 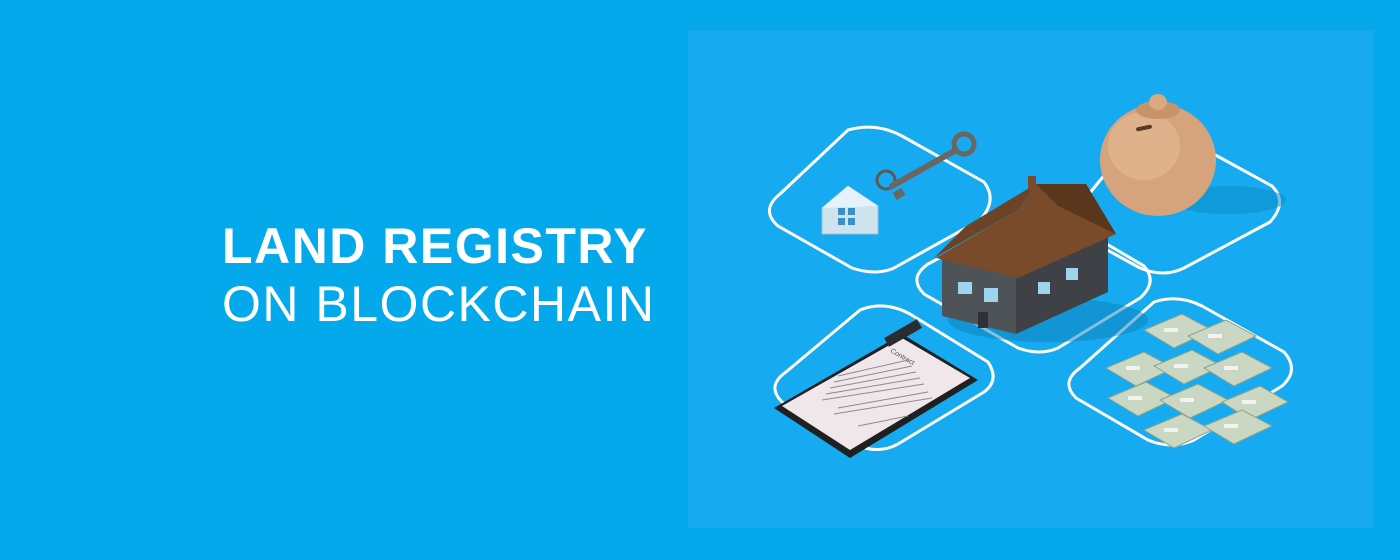 I want to click on cash-stack-icon, so click(x=1197, y=381).